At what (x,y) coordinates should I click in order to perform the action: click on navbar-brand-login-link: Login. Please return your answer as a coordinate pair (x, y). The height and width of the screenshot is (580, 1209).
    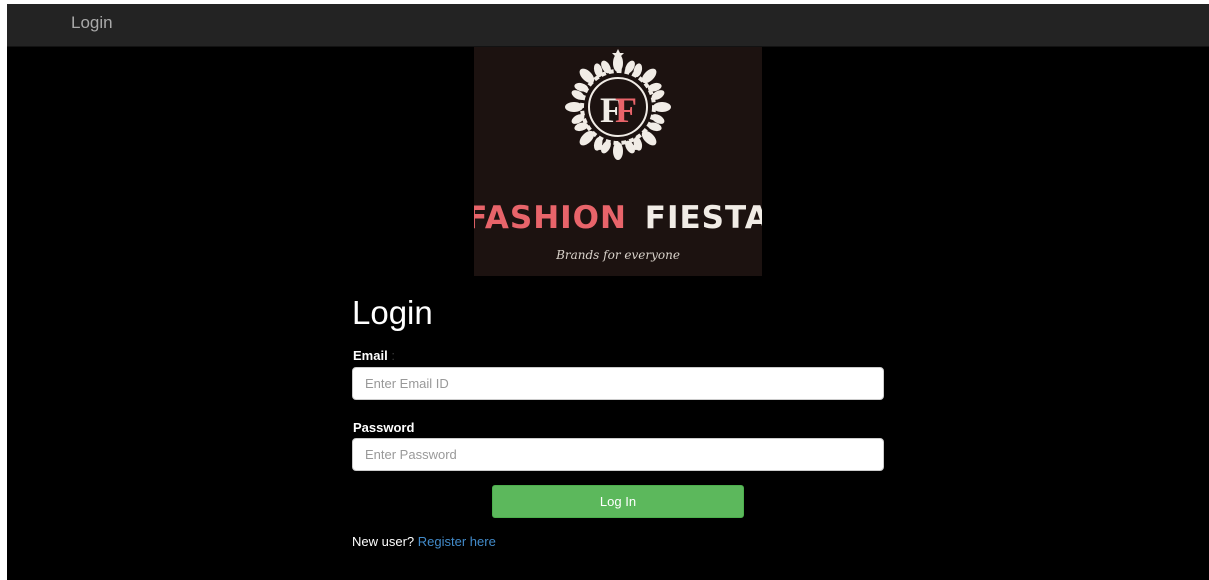
    Looking at the image, I should click on (92, 23).